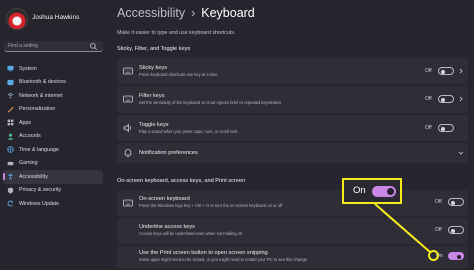 This screenshot has width=474, height=270. I want to click on page-title: Keyboard, so click(228, 13).